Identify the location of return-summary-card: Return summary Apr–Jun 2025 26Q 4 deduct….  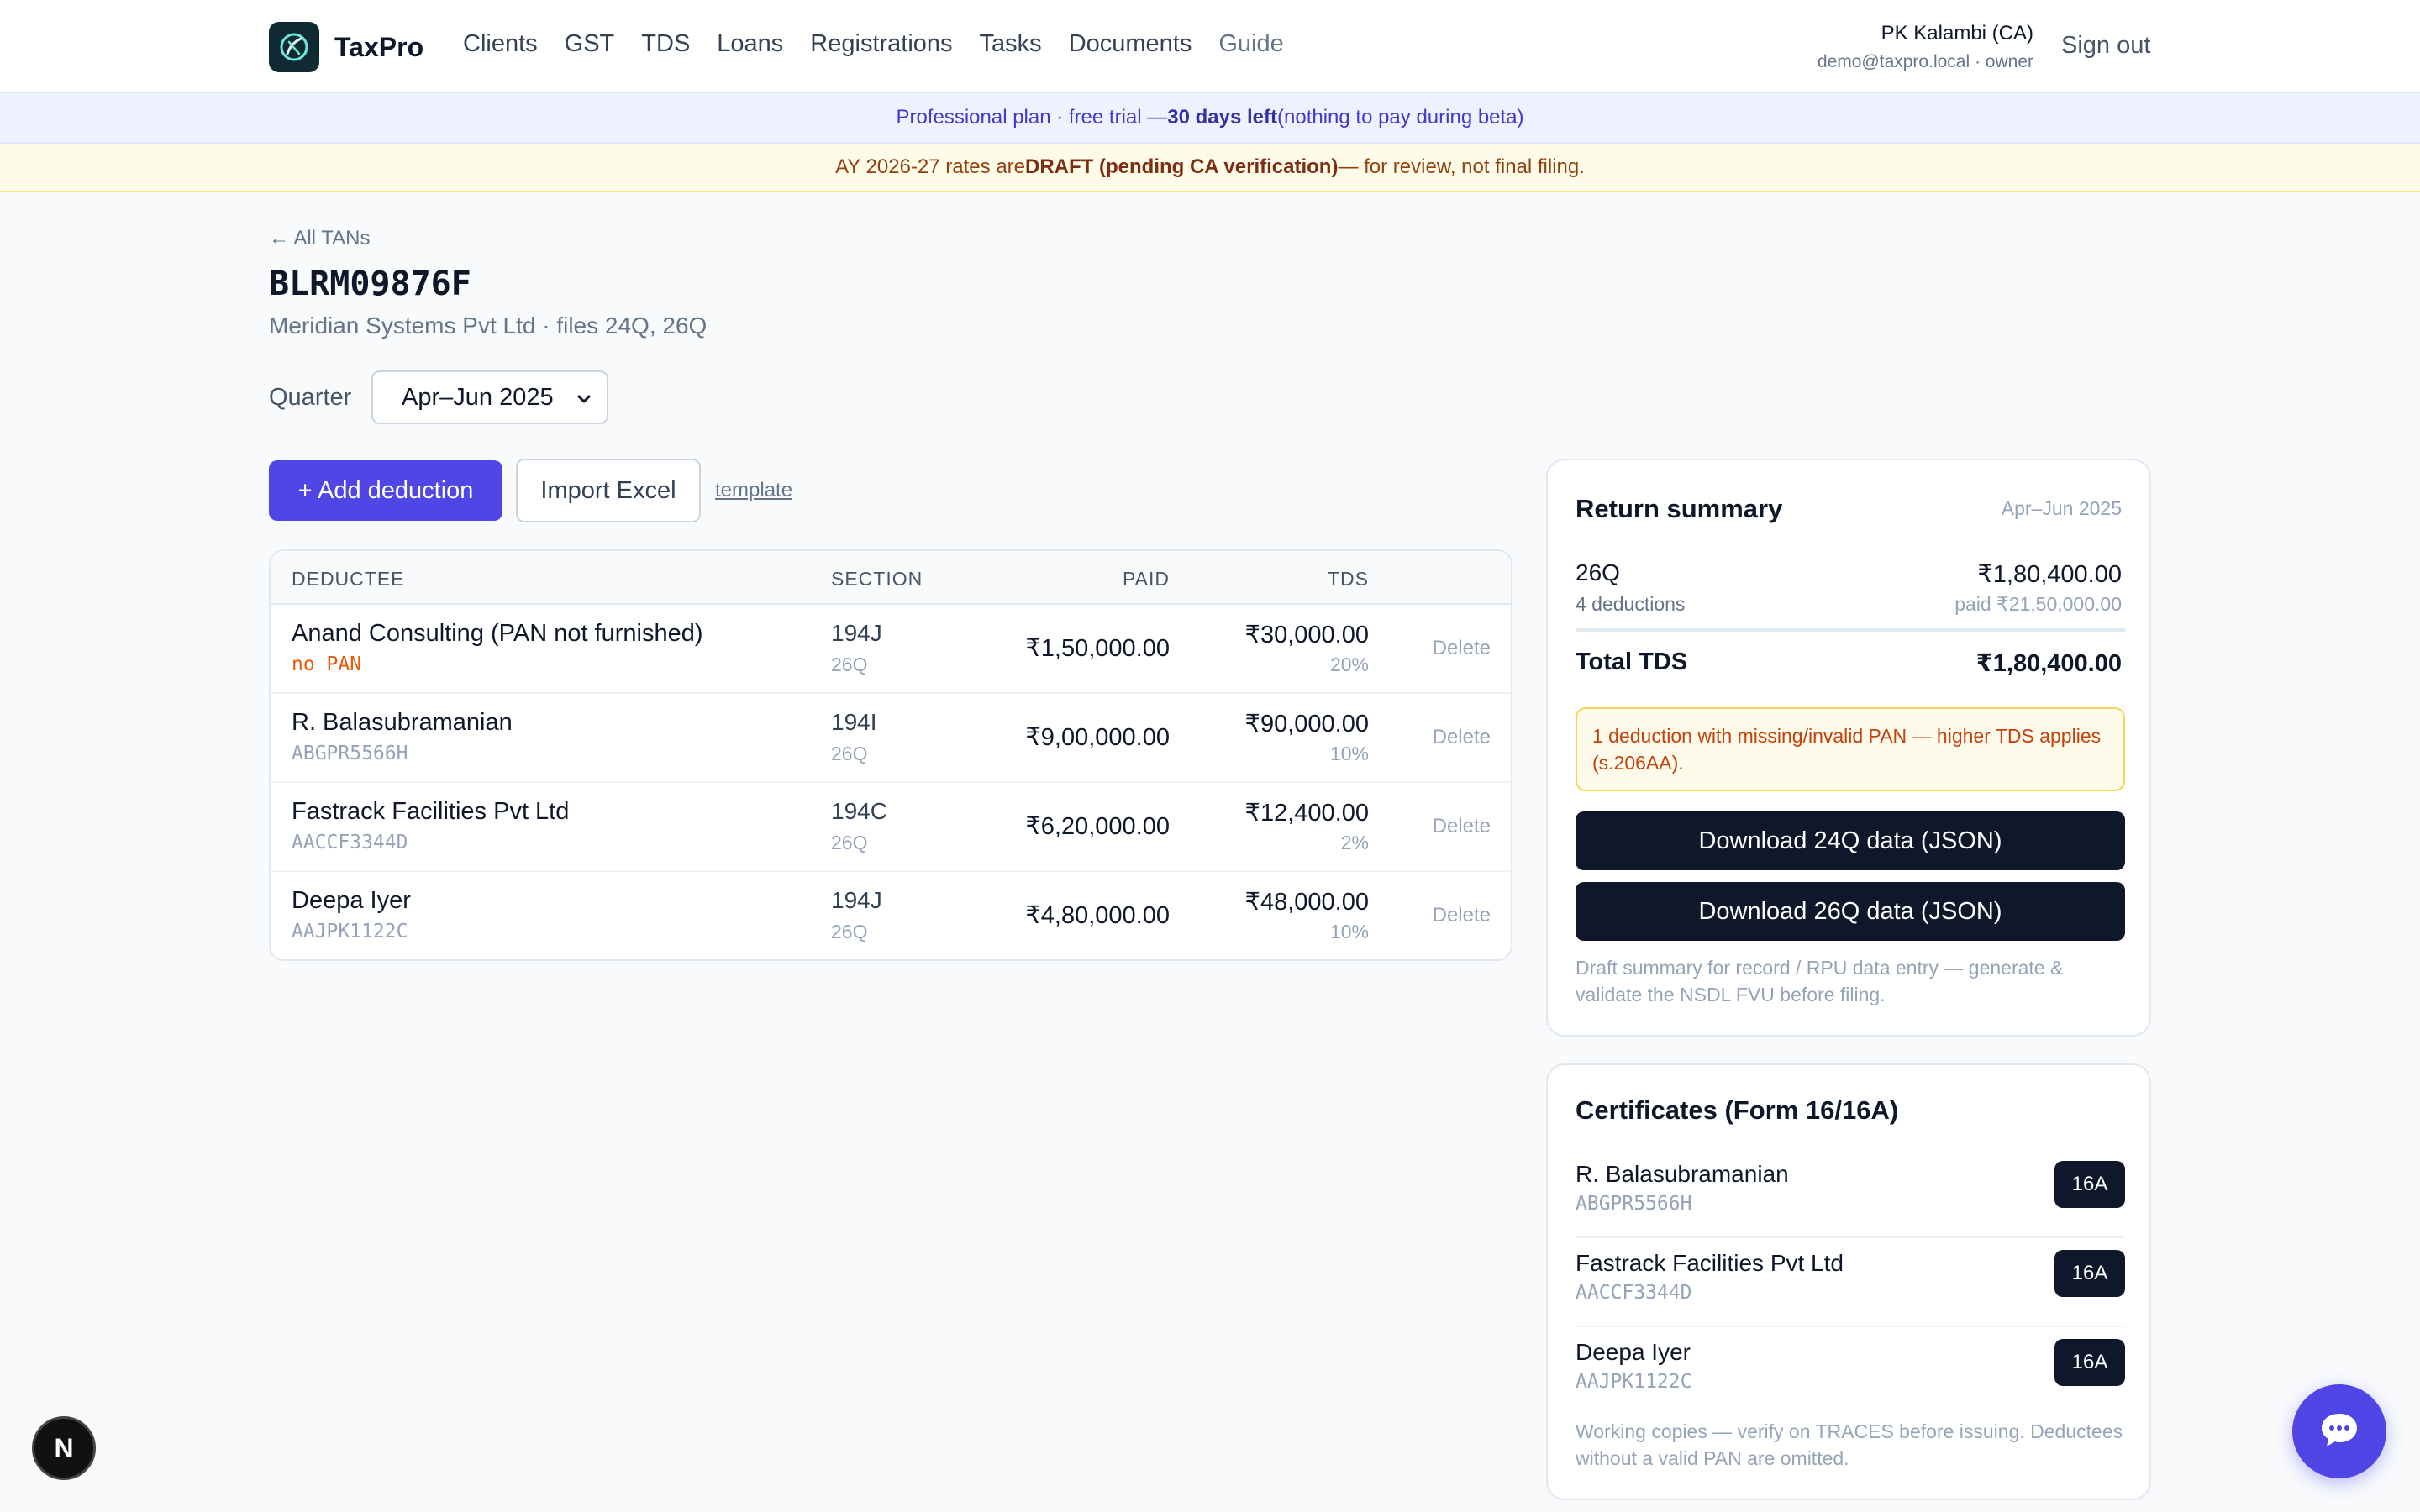
(1849, 748).